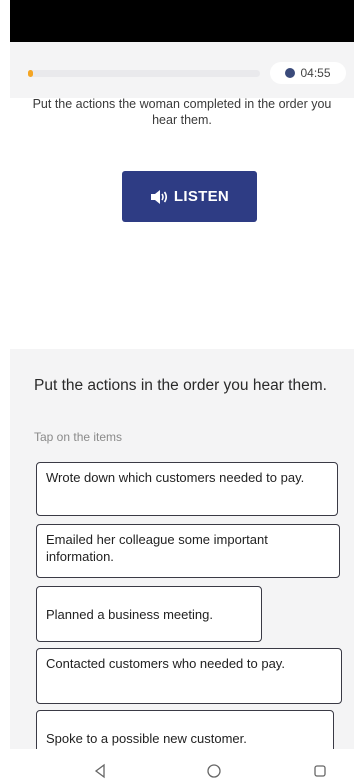  What do you see at coordinates (320, 771) in the screenshot?
I see `recent-apps-square-icon` at bounding box center [320, 771].